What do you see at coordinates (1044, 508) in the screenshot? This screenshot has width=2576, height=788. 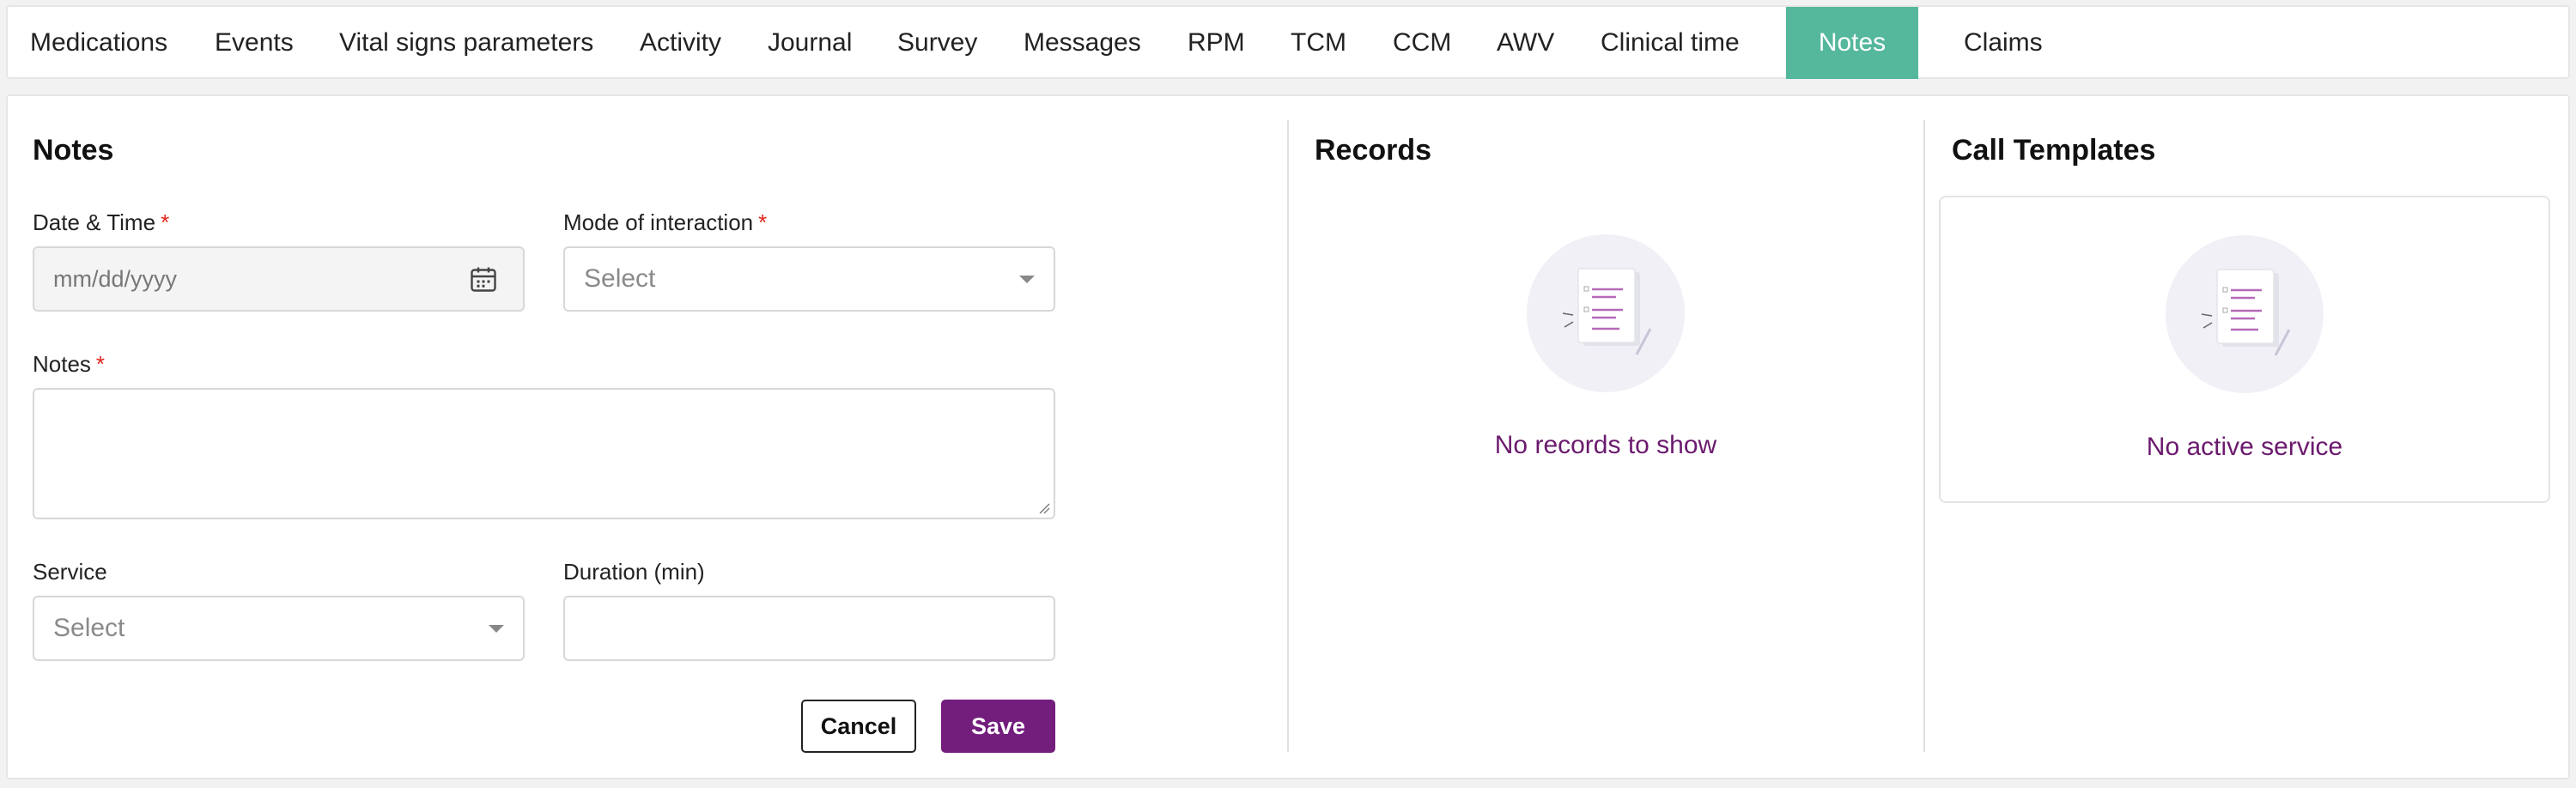 I see `resize-grip-icon` at bounding box center [1044, 508].